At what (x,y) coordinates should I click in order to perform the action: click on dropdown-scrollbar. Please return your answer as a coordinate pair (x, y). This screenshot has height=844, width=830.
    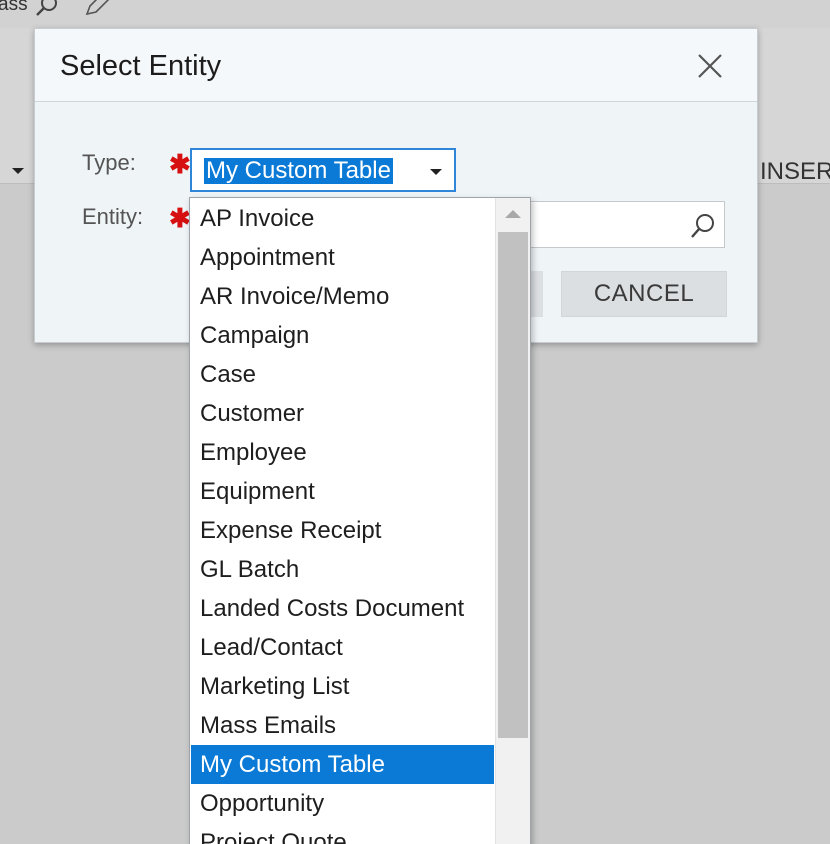
    Looking at the image, I should click on (512, 521).